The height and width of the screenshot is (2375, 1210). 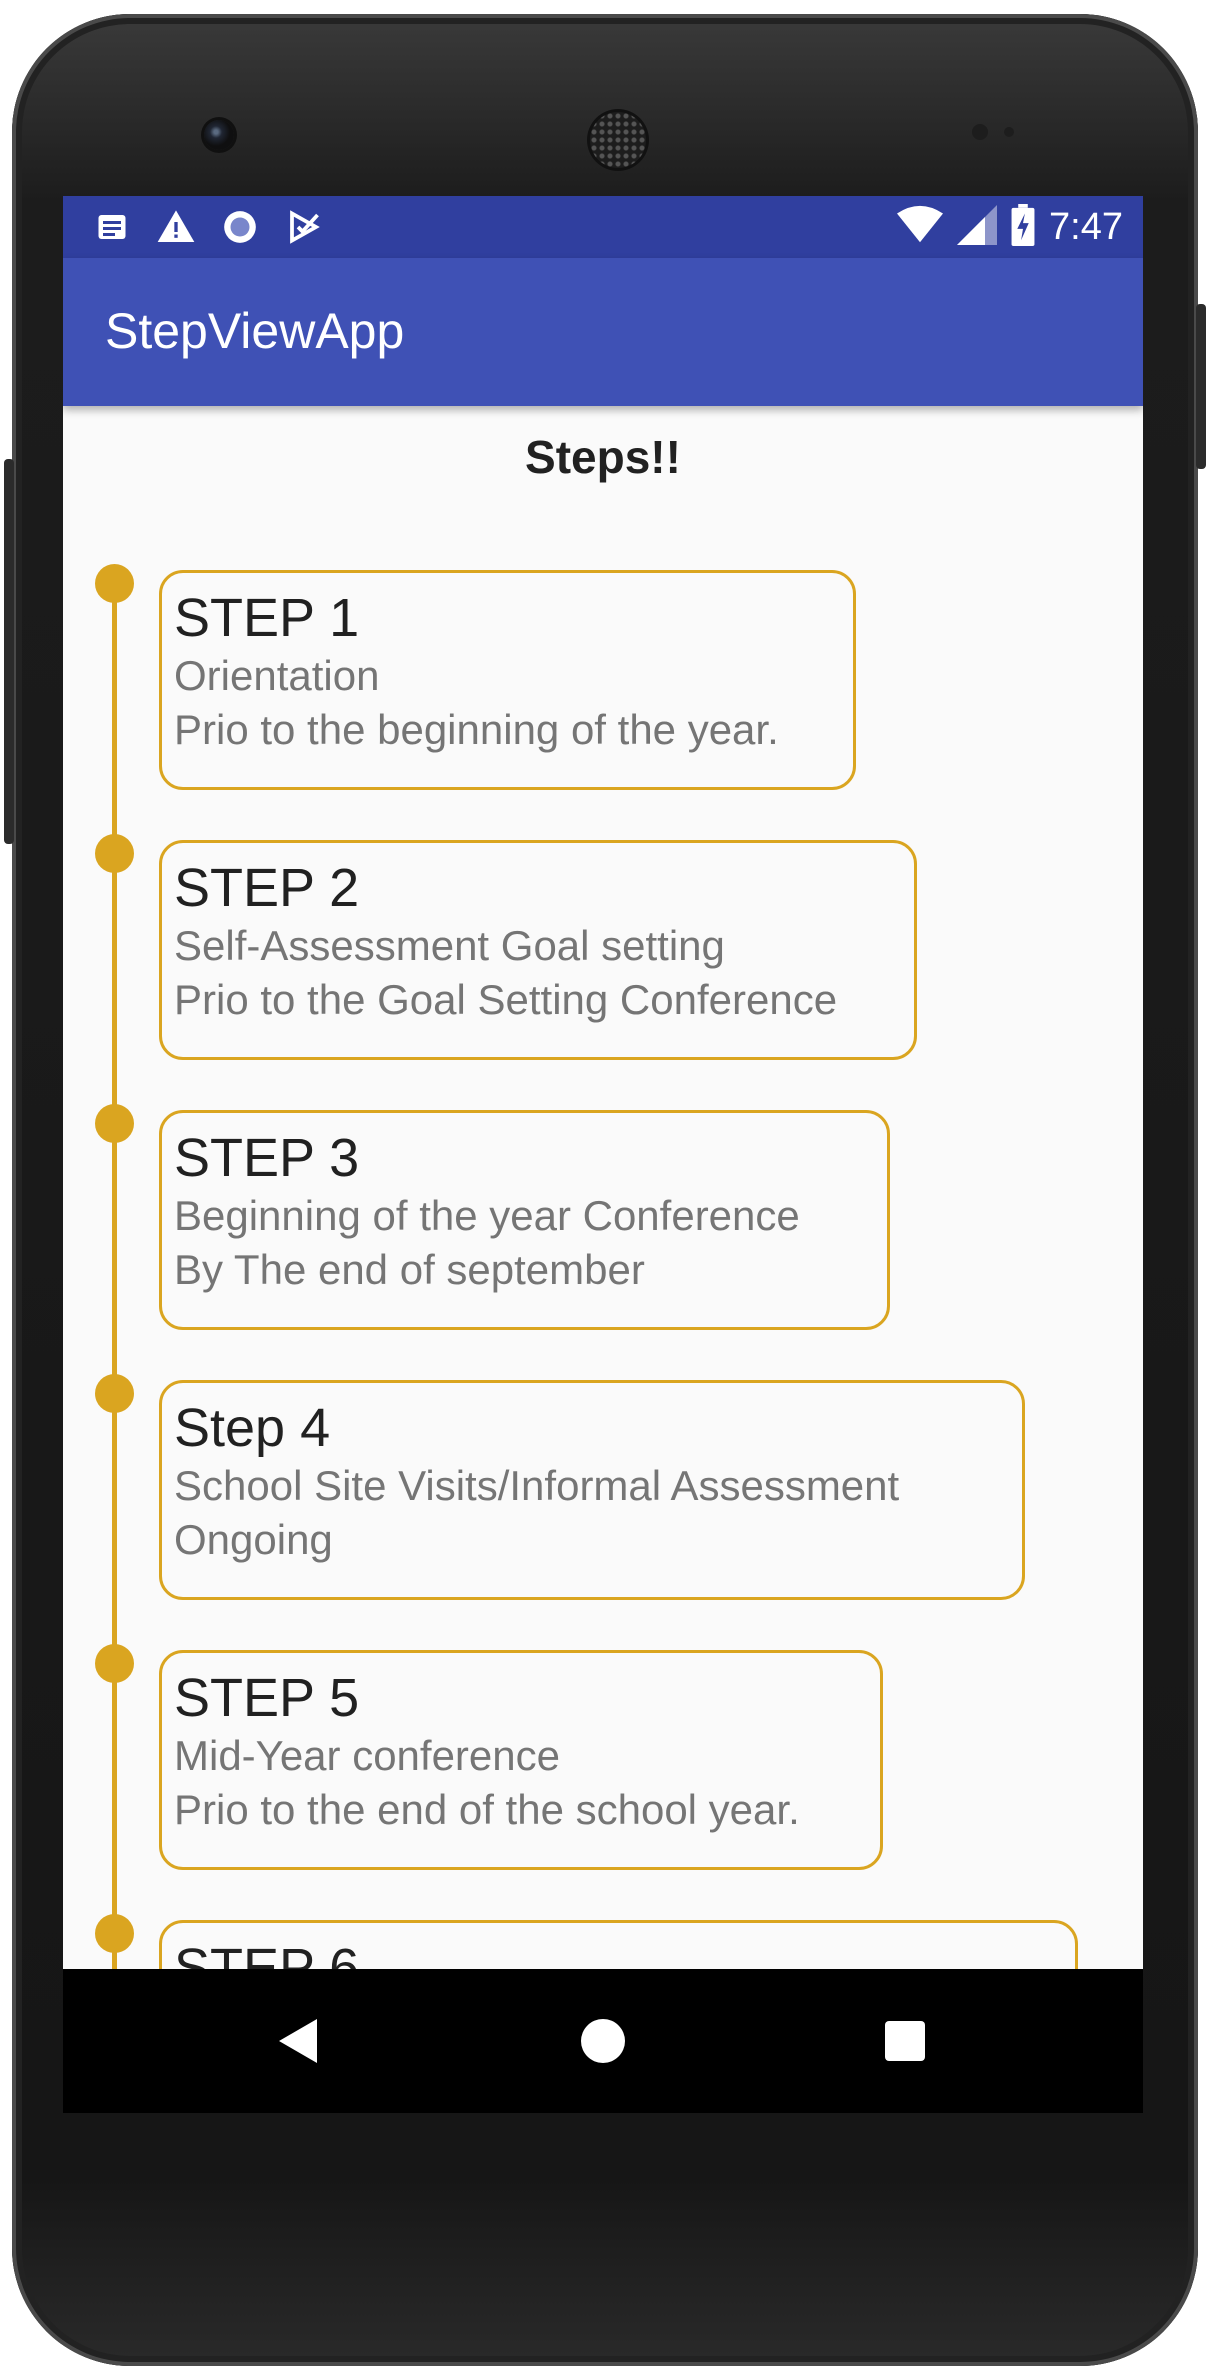 What do you see at coordinates (253, 1539) in the screenshot?
I see `step-timing: Ongoing` at bounding box center [253, 1539].